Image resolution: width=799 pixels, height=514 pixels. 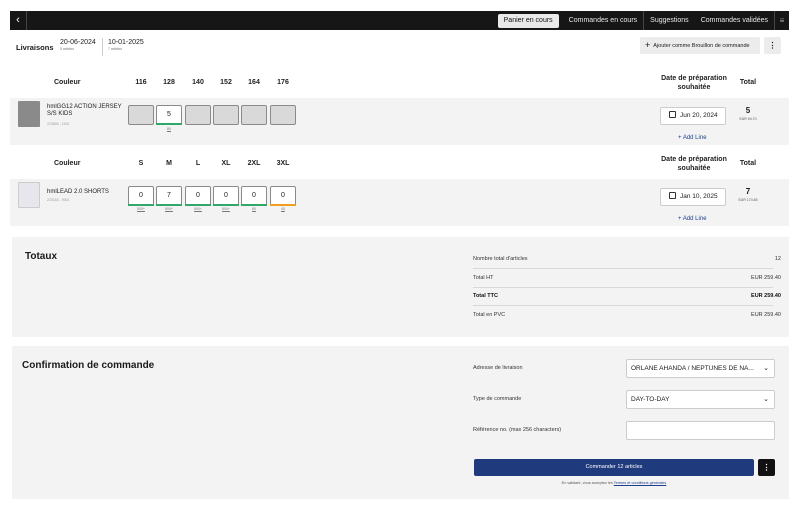 I want to click on address-label: Adresse de livraison, so click(x=498, y=368).